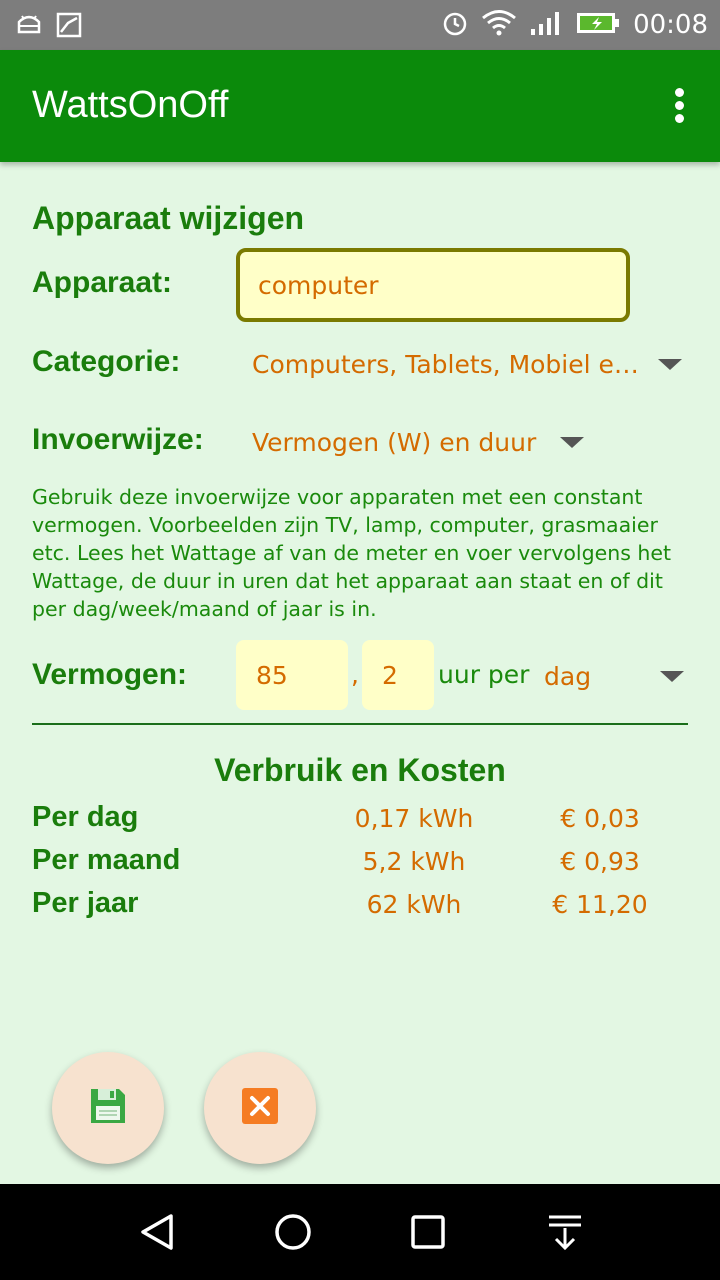 The height and width of the screenshot is (1280, 720). Describe the element at coordinates (414, 861) in the screenshot. I see `result-kwh-month: 5,2 kWh` at that location.